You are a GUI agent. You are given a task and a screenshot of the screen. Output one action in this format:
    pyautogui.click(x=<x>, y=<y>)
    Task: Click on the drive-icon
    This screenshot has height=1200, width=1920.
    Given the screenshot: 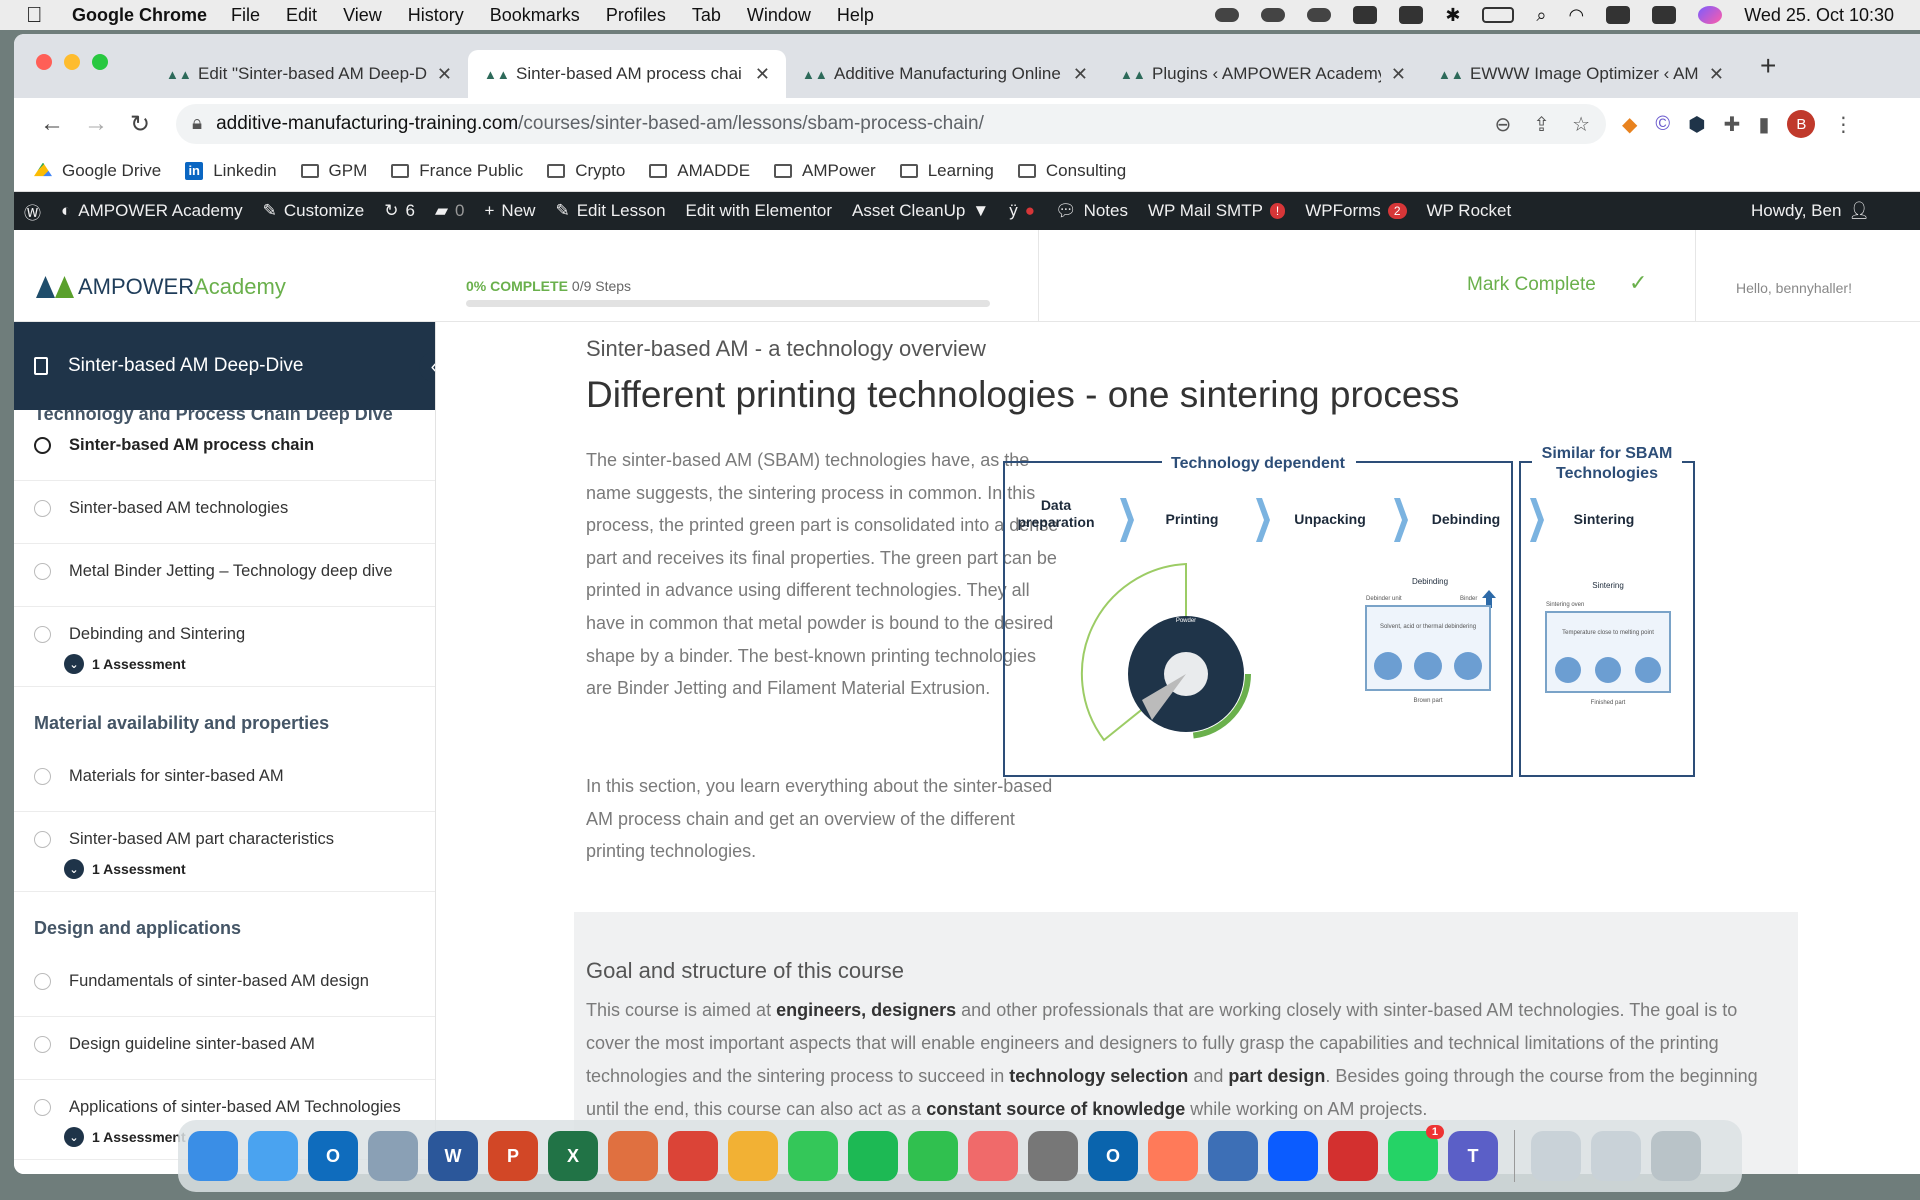 What is the action you would take?
    pyautogui.click(x=1411, y=15)
    